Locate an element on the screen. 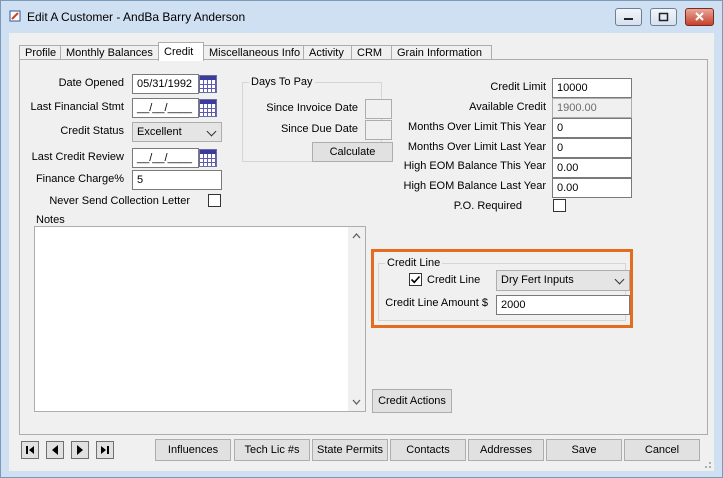  last-credit-review-label: Last Credit Review is located at coordinates (77, 157).